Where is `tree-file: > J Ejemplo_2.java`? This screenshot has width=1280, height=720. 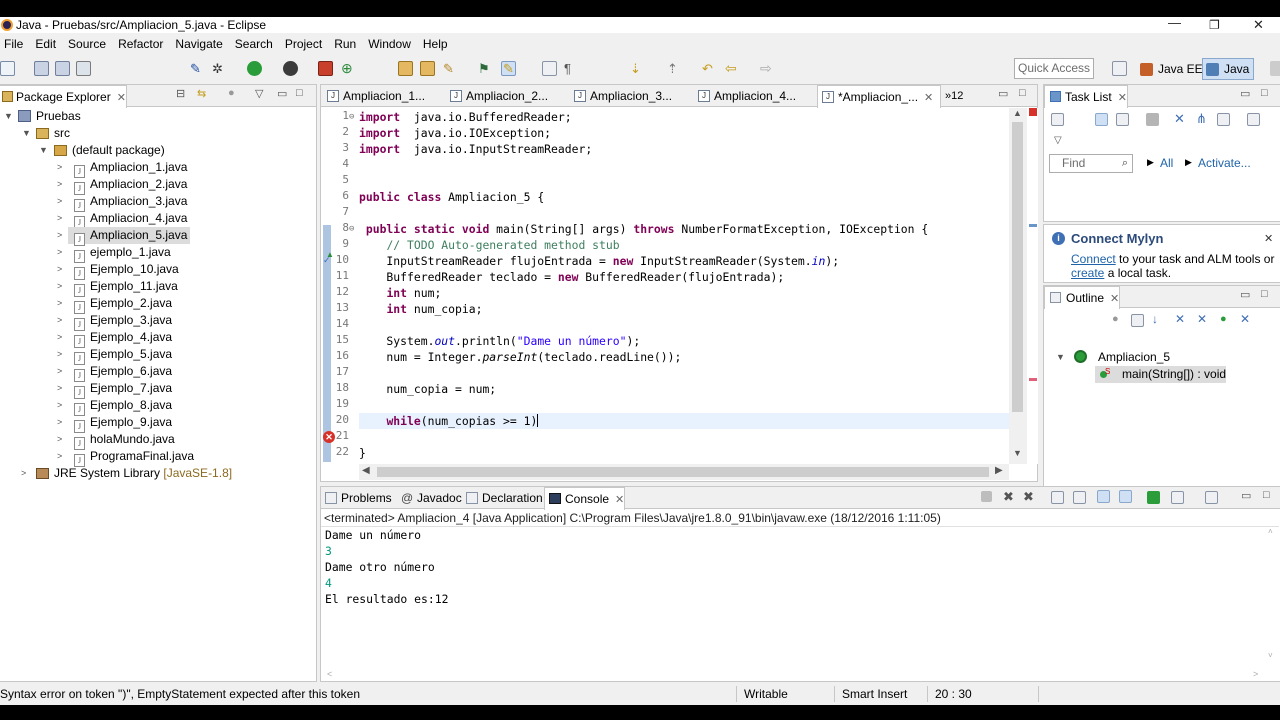 tree-file: > J Ejemplo_2.java is located at coordinates (86, 304).